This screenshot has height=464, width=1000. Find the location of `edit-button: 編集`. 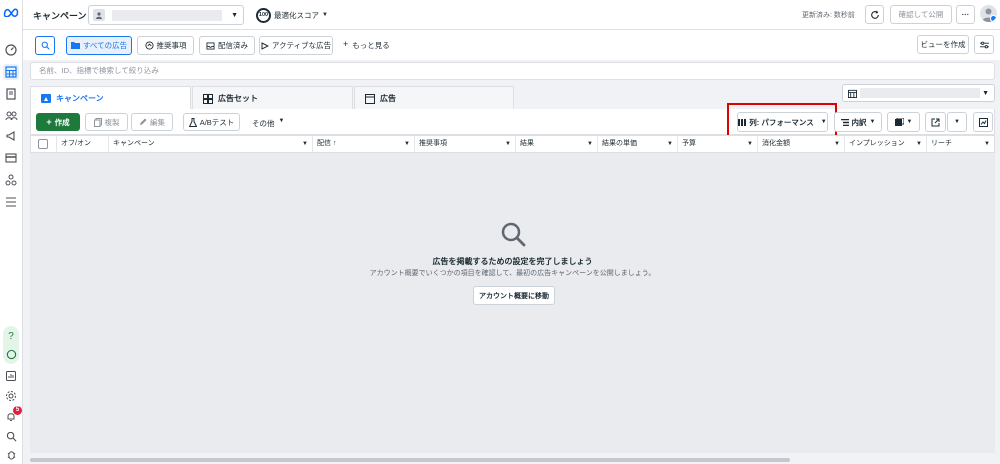

edit-button: 編集 is located at coordinates (152, 122).